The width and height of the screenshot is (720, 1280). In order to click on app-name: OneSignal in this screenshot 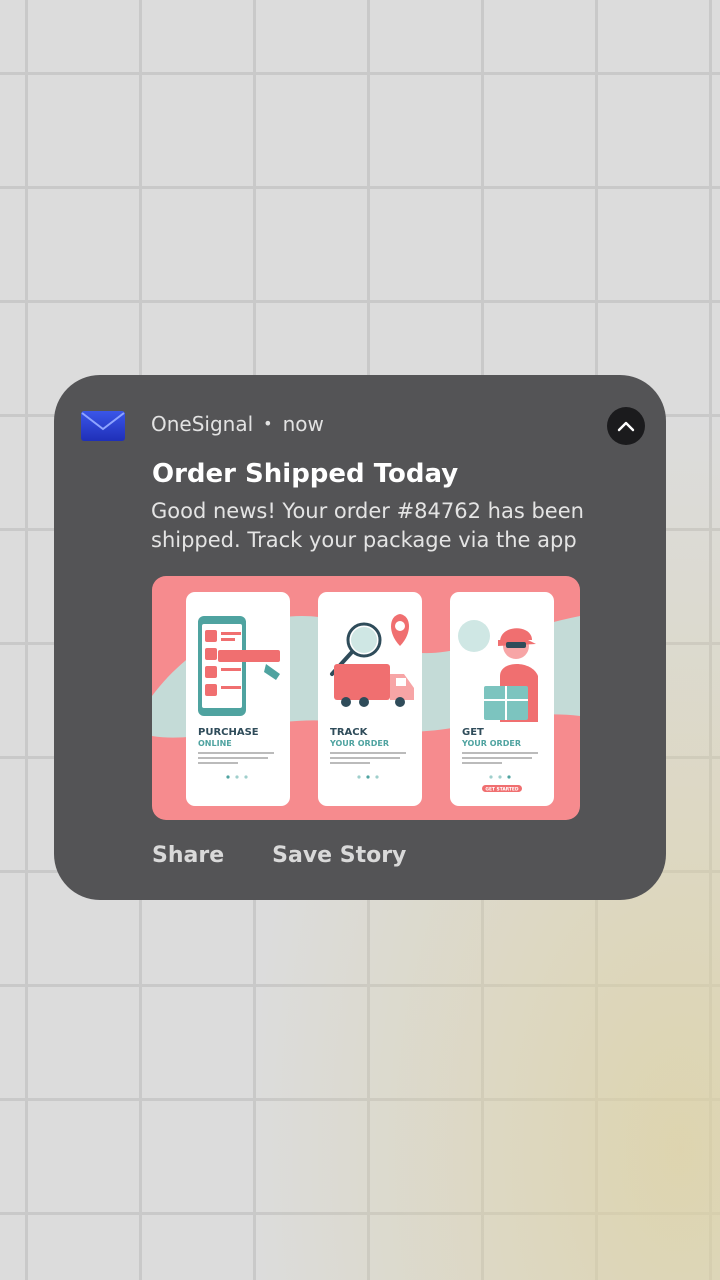, I will do `click(202, 424)`.